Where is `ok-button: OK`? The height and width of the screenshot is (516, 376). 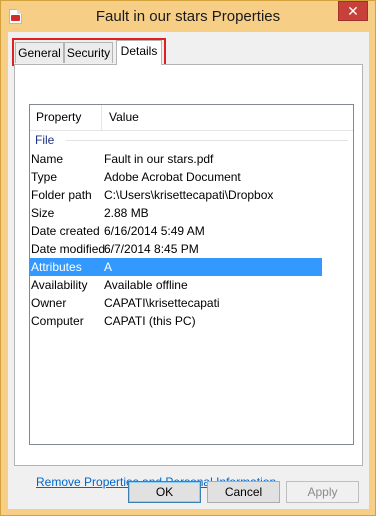 ok-button: OK is located at coordinates (164, 492).